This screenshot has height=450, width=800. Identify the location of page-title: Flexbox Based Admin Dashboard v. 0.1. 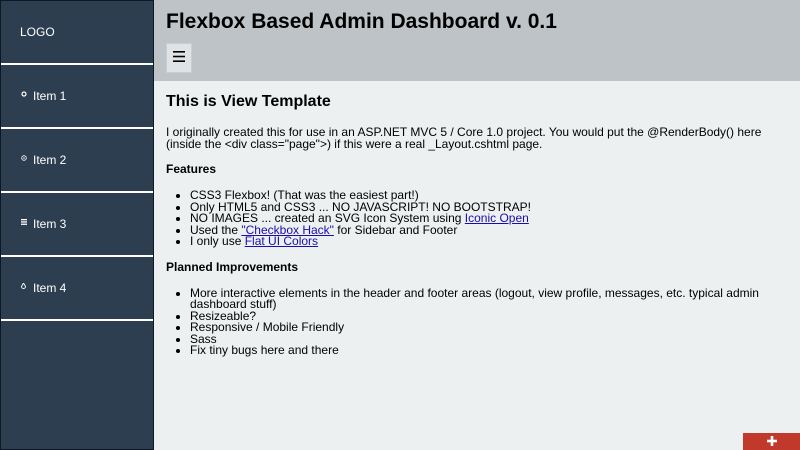
(361, 21).